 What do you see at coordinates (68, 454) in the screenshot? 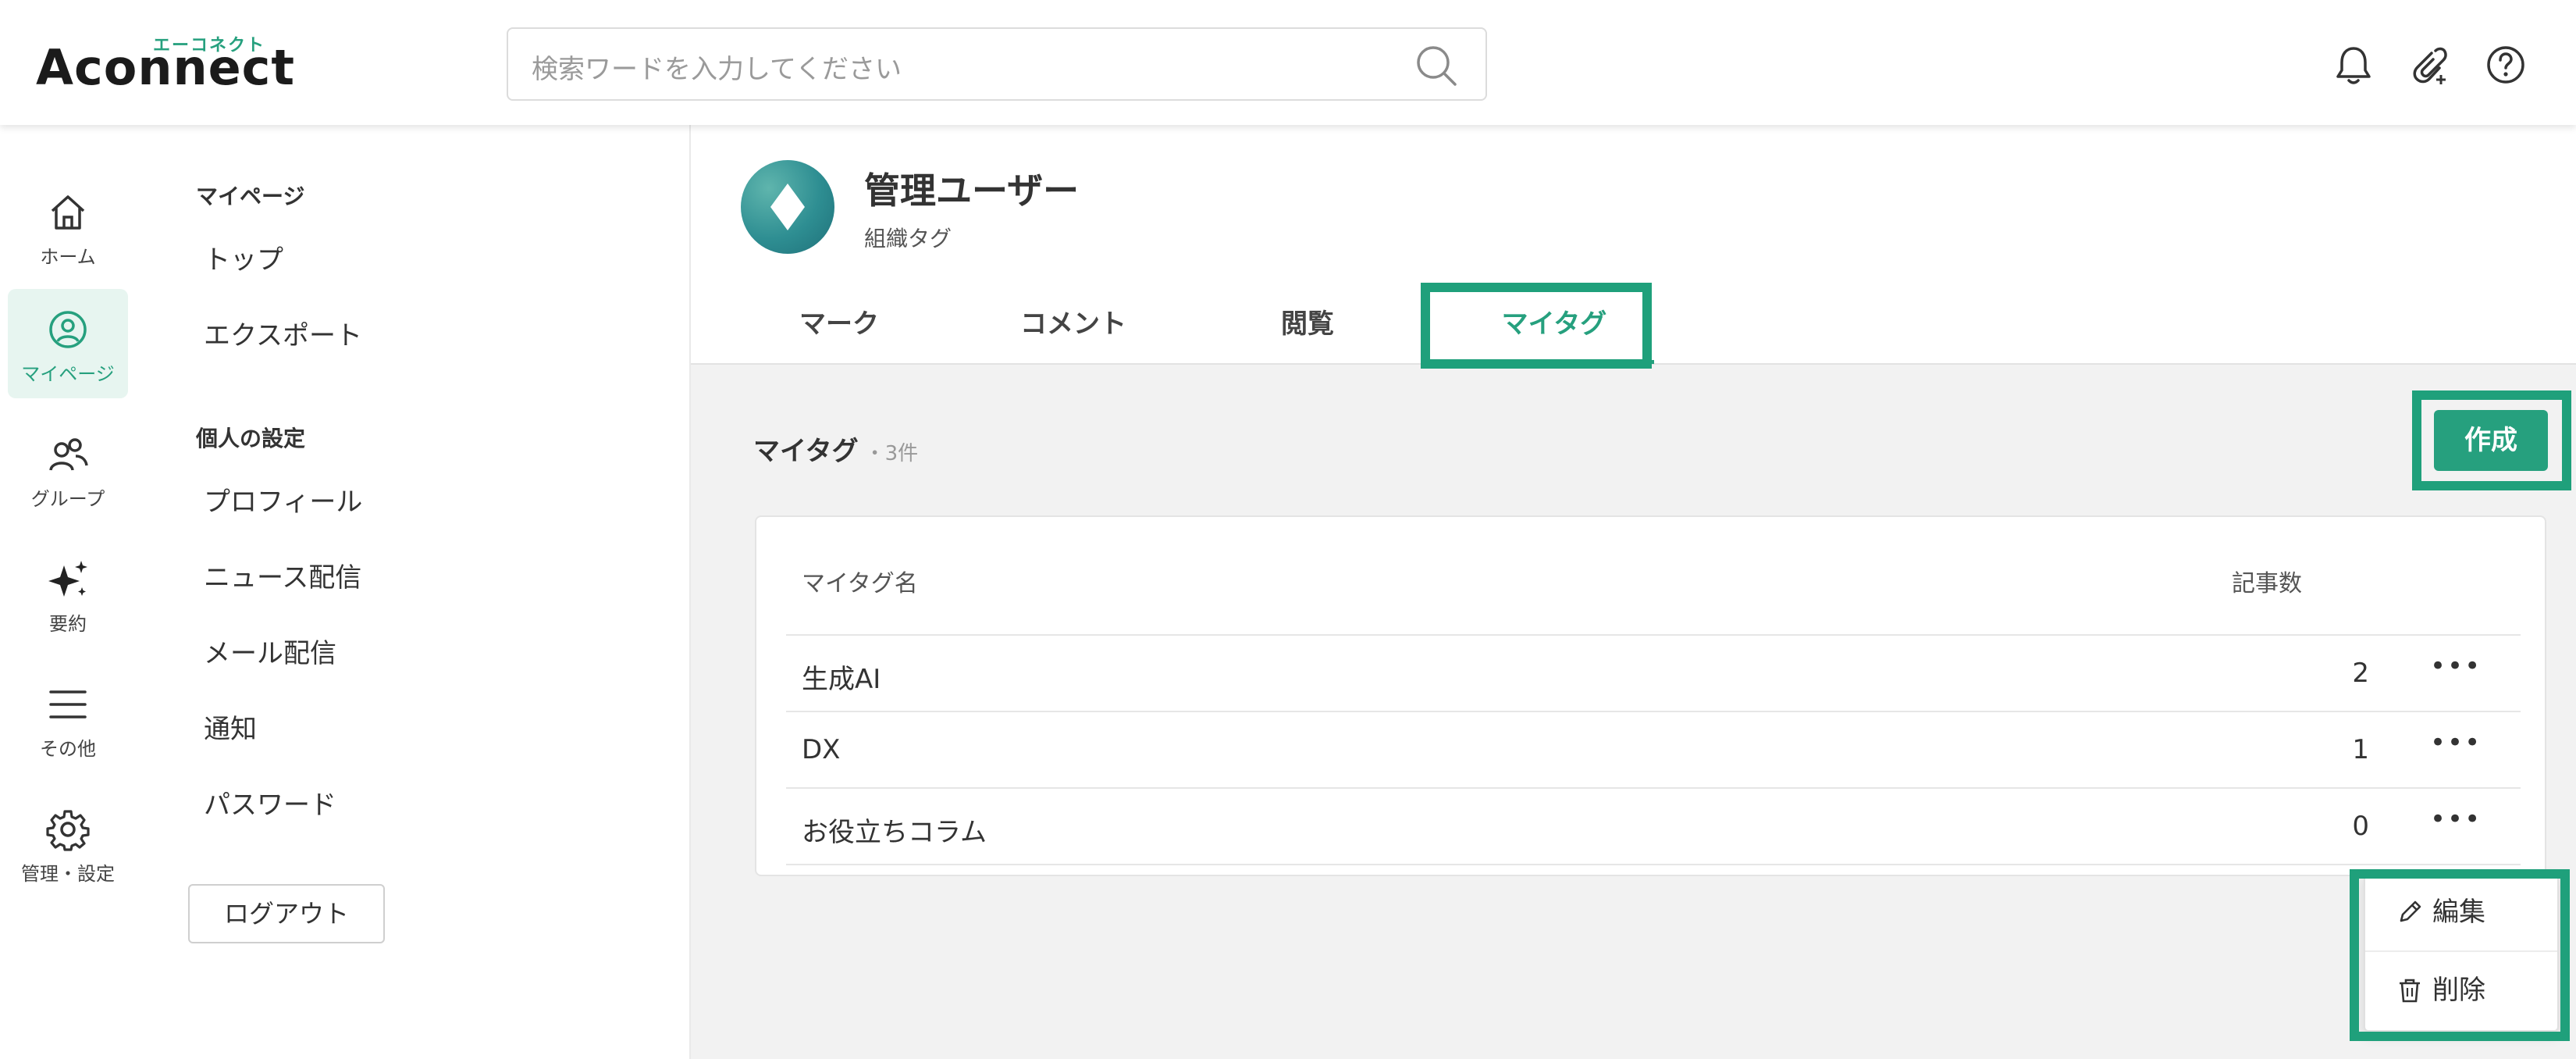
I see `group-icon` at bounding box center [68, 454].